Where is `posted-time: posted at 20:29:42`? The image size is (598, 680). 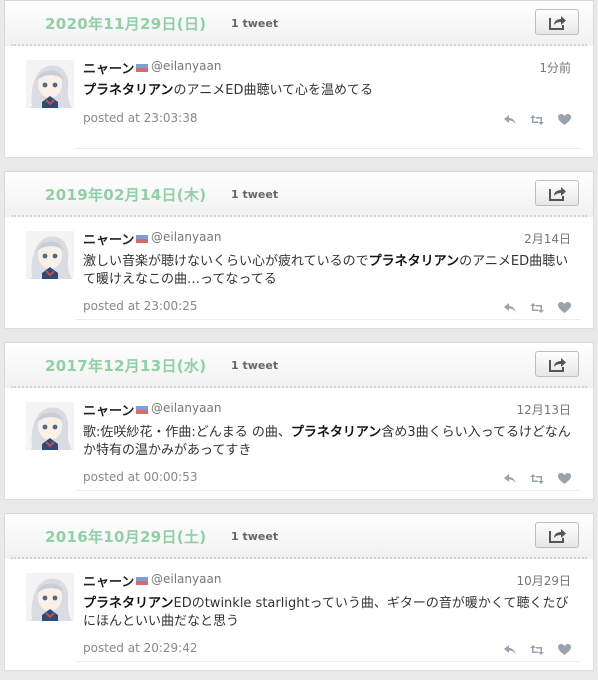 posted-time: posted at 20:29:42 is located at coordinates (140, 648).